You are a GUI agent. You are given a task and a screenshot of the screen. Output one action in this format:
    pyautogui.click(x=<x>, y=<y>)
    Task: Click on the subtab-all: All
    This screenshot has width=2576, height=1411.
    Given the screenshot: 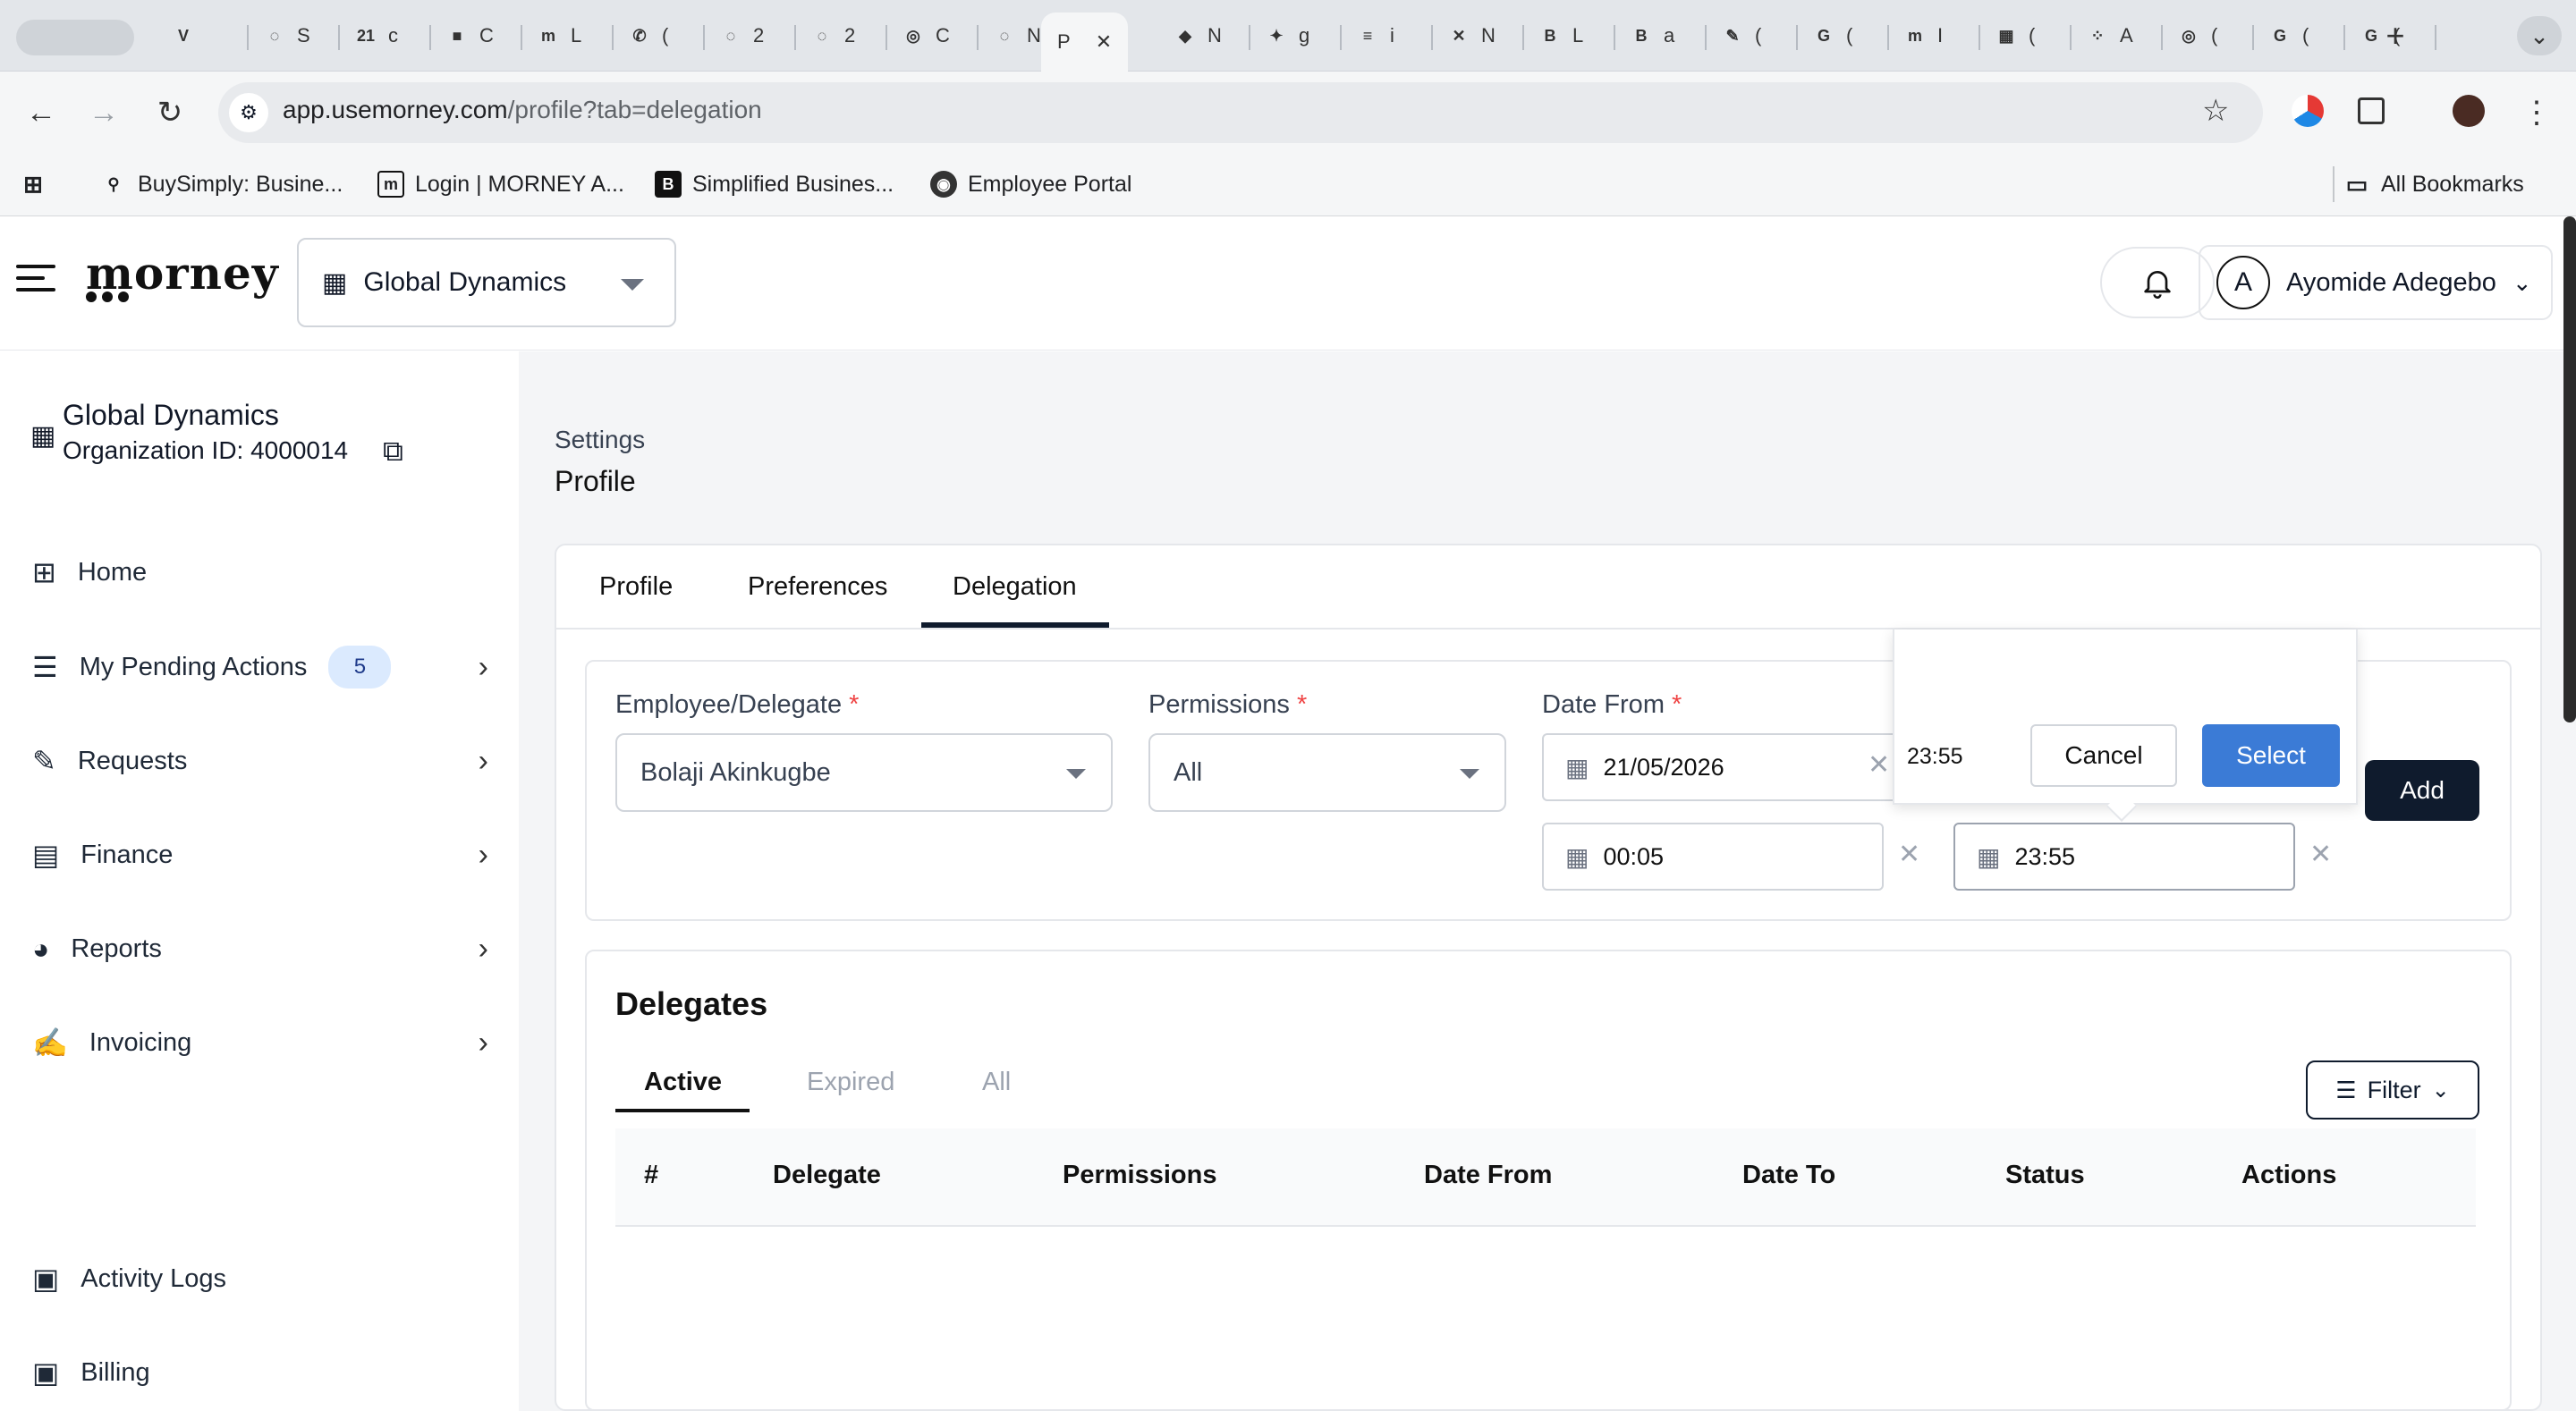 What is the action you would take?
    pyautogui.click(x=996, y=1083)
    